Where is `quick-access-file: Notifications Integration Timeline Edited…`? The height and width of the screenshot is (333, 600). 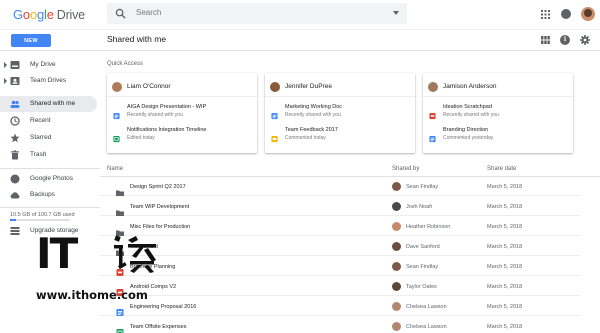
quick-access-file: Notifications Integration Timeline Edited… is located at coordinates (183, 135).